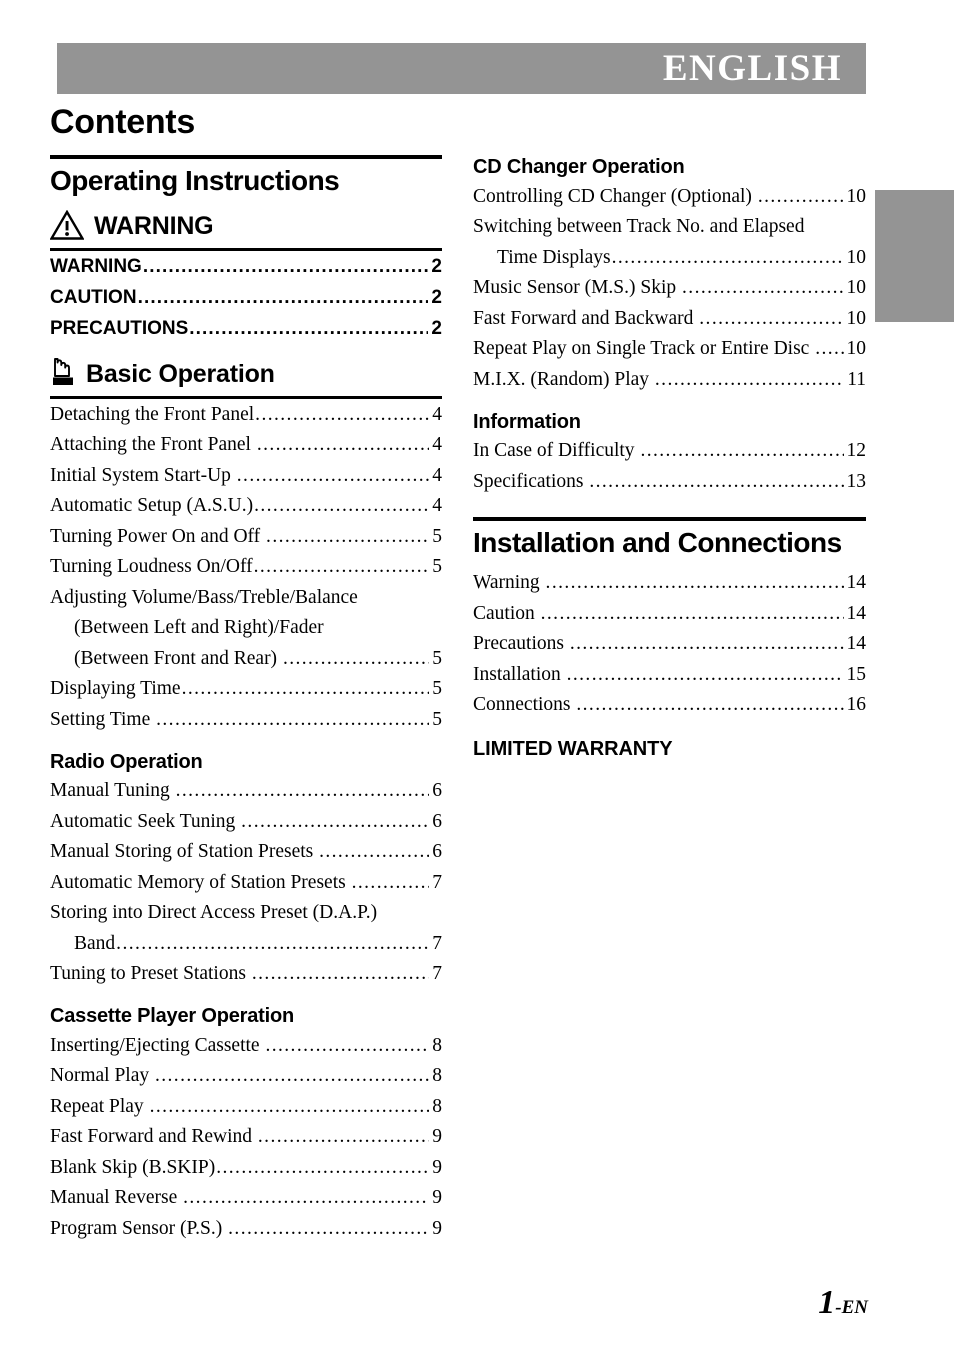 Image resolution: width=954 pixels, height=1348 pixels. I want to click on toc-entry-title: Fast Forward and Rewind, so click(153, 1136).